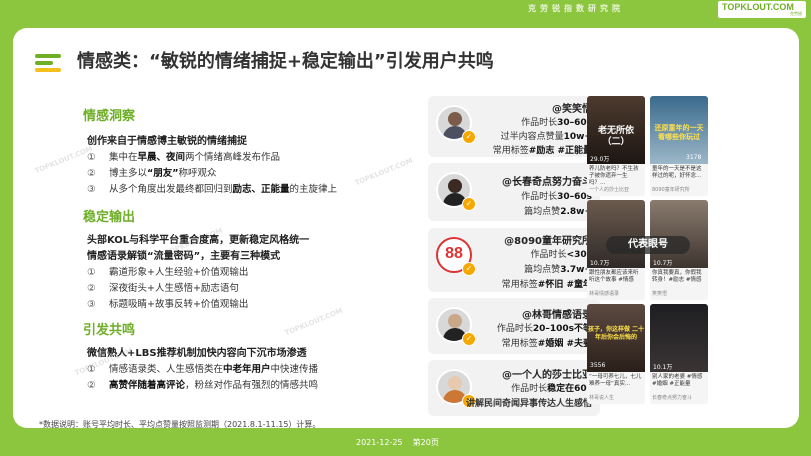  Describe the element at coordinates (168, 272) in the screenshot. I see `list-item: ① 霸道形象+人生经验+价值观输出` at that location.